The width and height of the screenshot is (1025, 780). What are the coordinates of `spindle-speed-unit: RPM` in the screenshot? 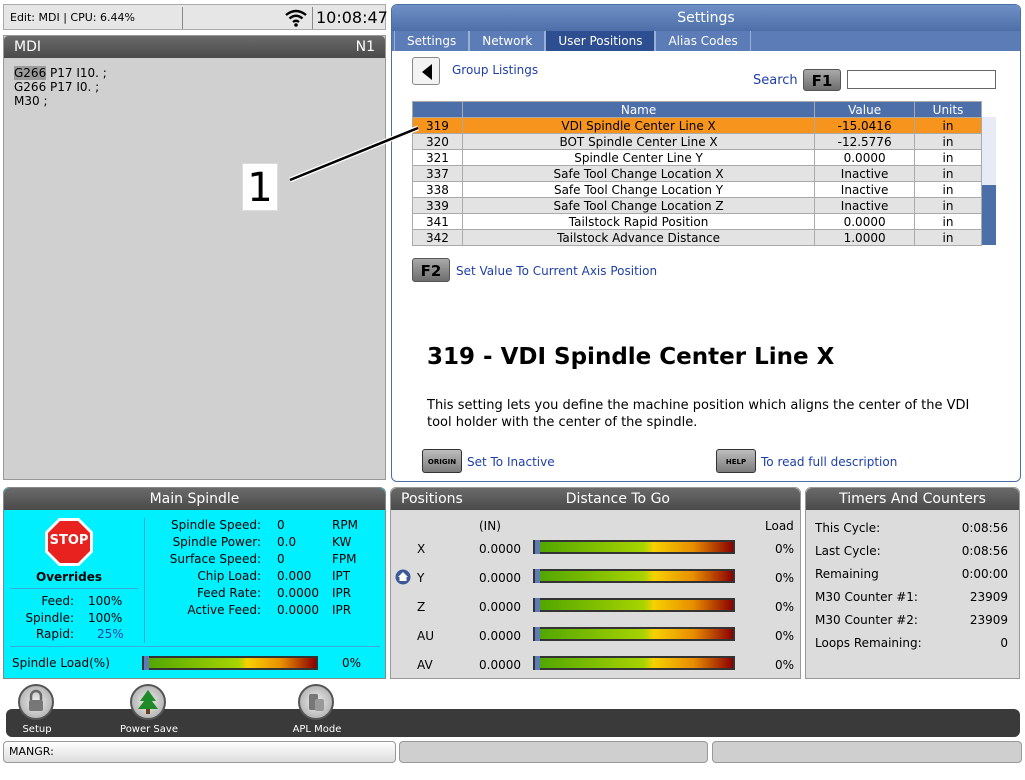 It's located at (345, 525).